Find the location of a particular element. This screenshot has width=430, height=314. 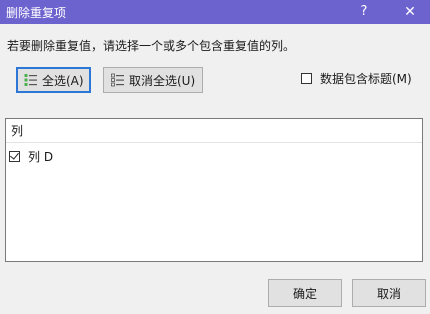

unselect-all-icon is located at coordinates (117, 80).